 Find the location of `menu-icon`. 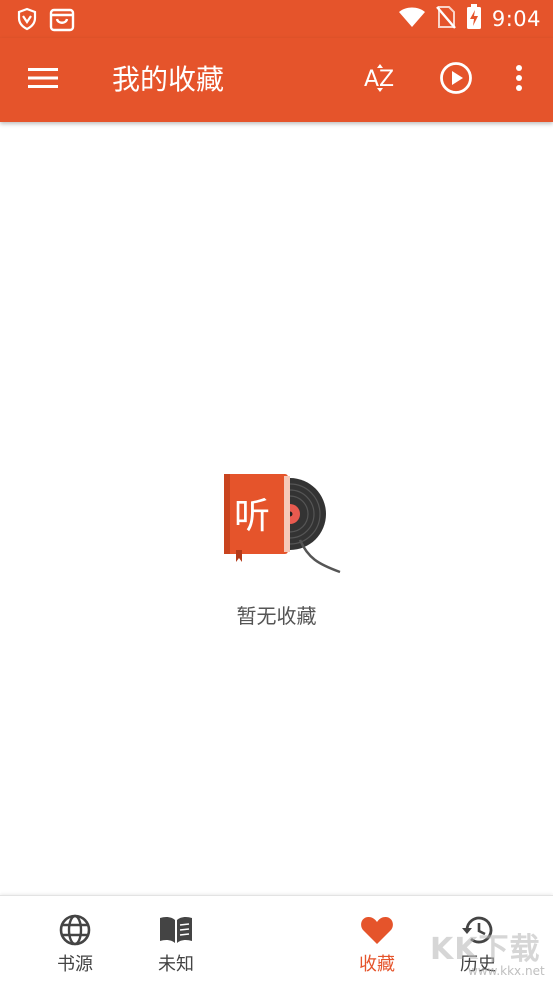

menu-icon is located at coordinates (43, 80).